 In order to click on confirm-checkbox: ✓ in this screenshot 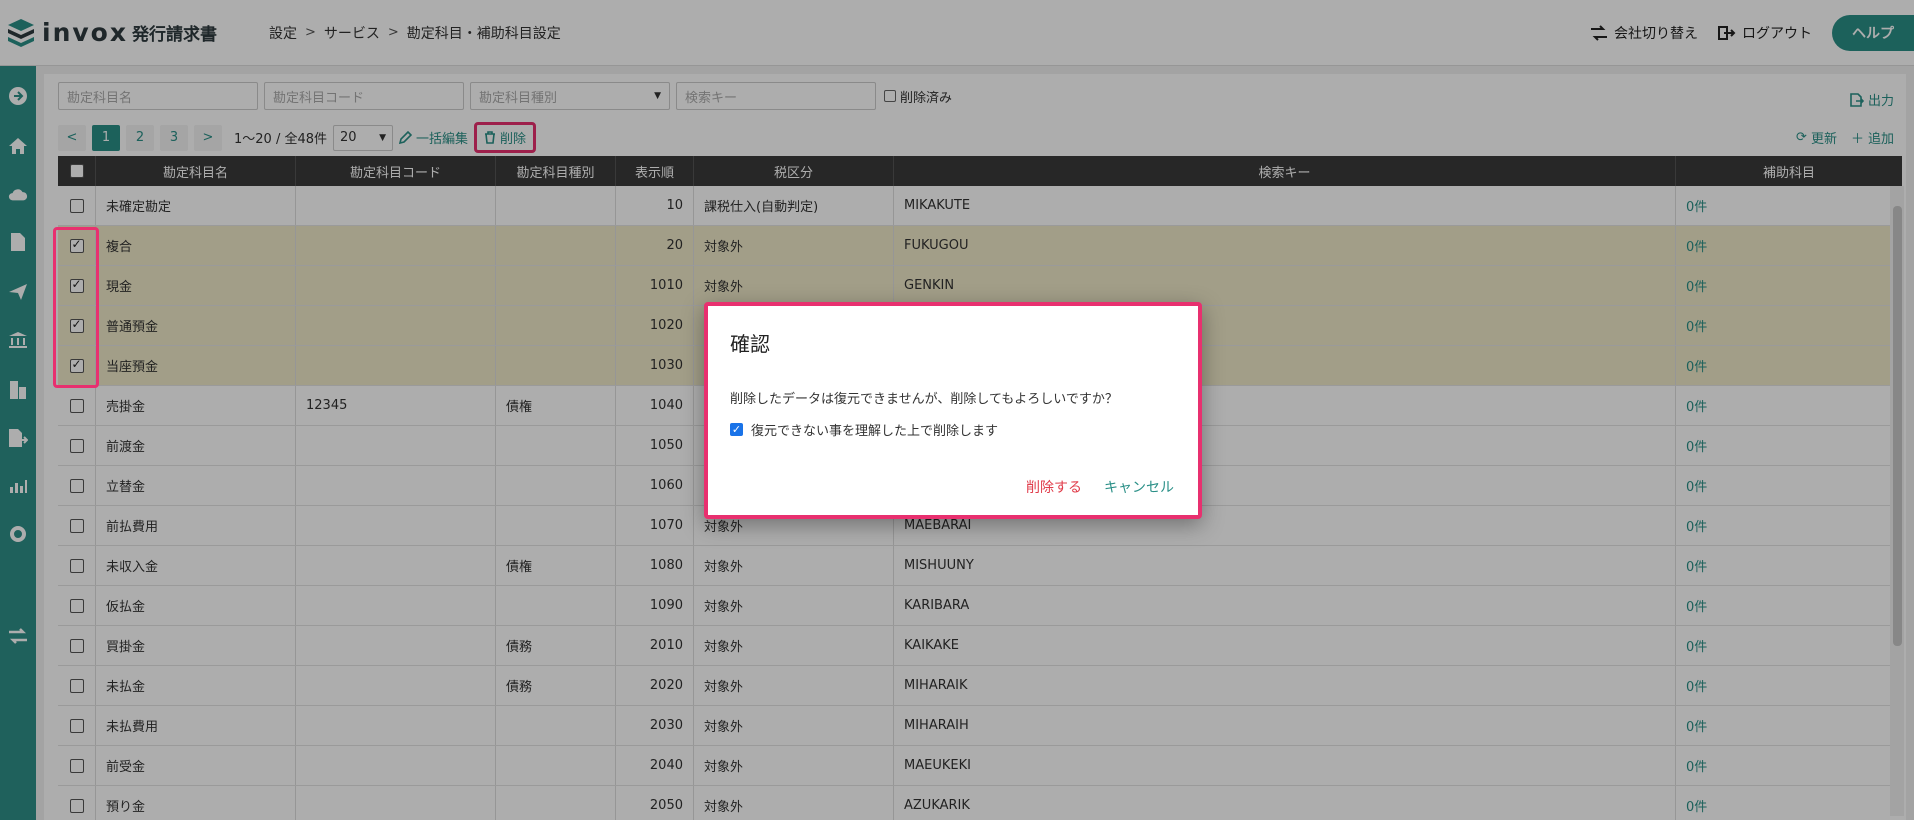, I will do `click(736, 429)`.